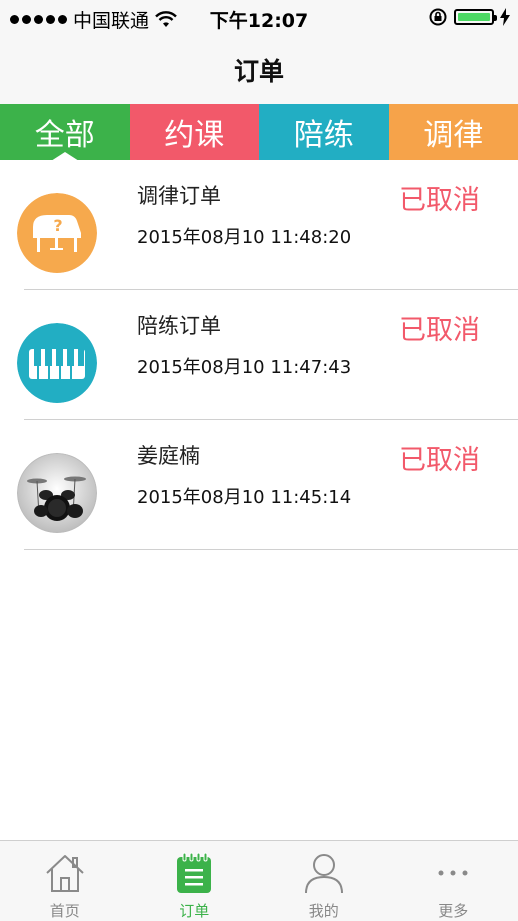 Image resolution: width=518 pixels, height=921 pixels. I want to click on tab-mine-label: 我的, so click(324, 910).